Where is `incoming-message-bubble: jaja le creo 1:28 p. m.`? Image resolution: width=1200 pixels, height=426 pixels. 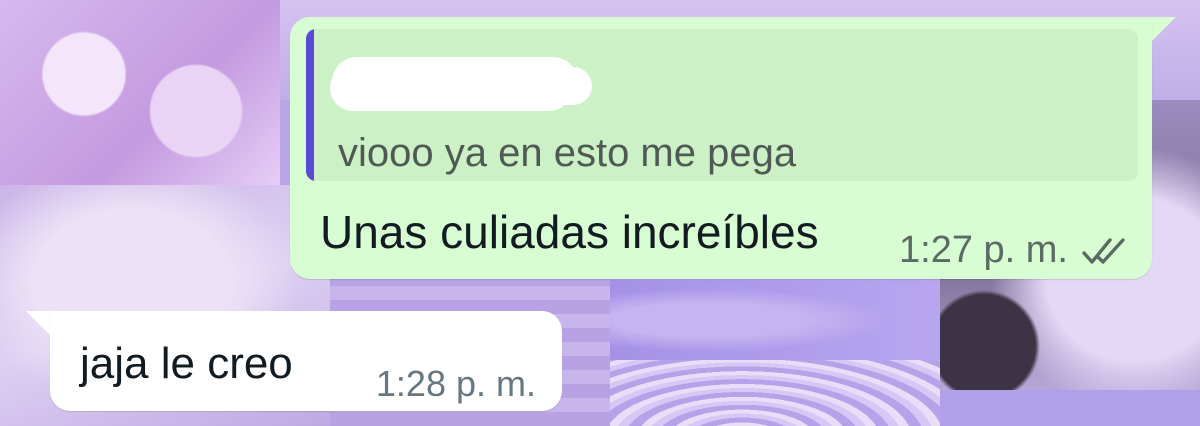
incoming-message-bubble: jaja le creo 1:28 p. m. is located at coordinates (306, 361).